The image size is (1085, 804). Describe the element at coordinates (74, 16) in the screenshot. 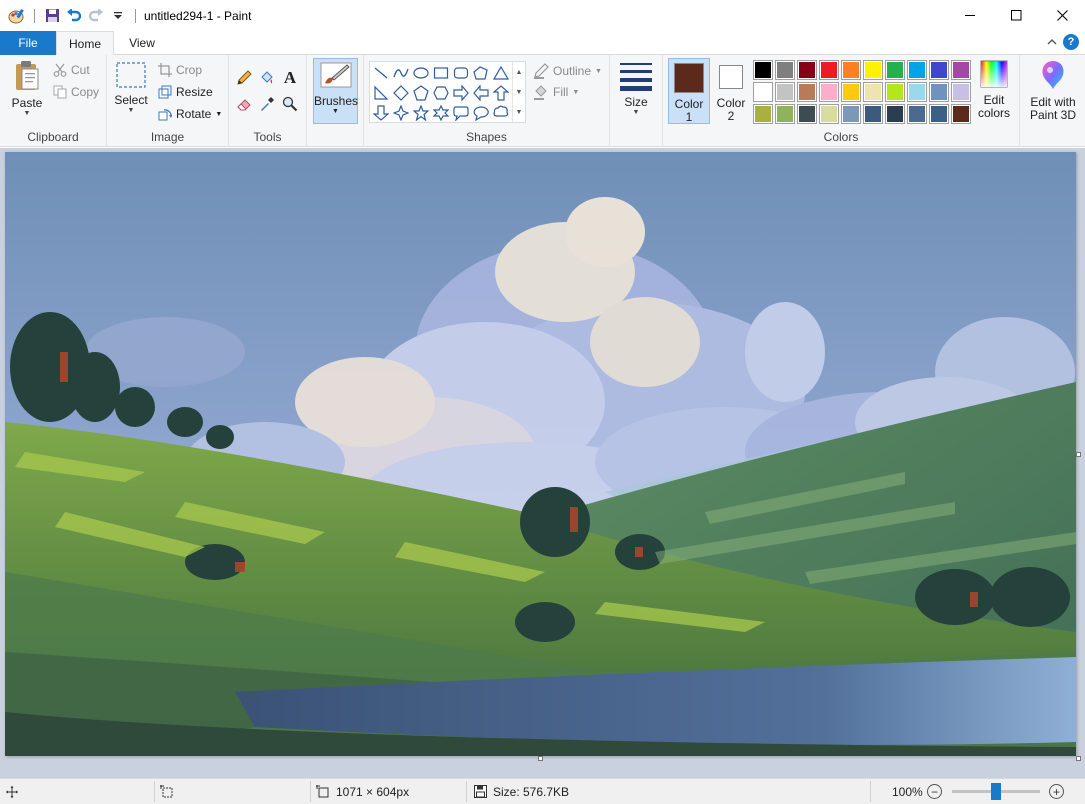

I see `undo-icon` at that location.